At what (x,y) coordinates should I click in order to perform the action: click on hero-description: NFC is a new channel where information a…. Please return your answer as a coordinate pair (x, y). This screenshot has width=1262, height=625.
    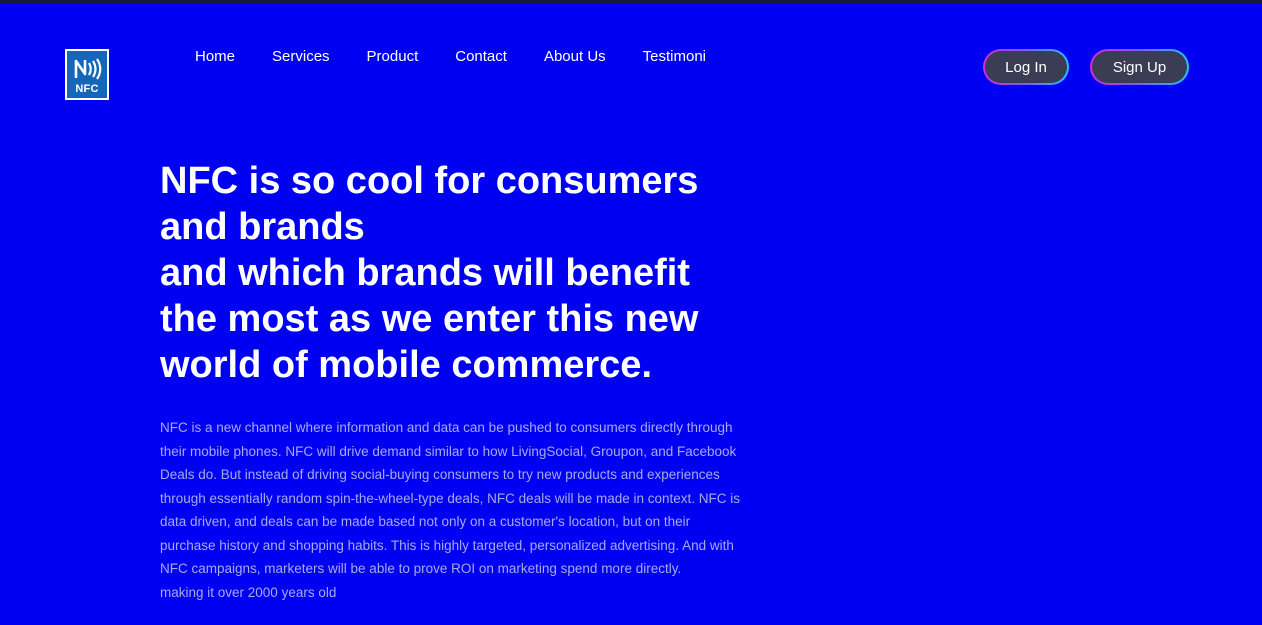
    Looking at the image, I should click on (466, 510).